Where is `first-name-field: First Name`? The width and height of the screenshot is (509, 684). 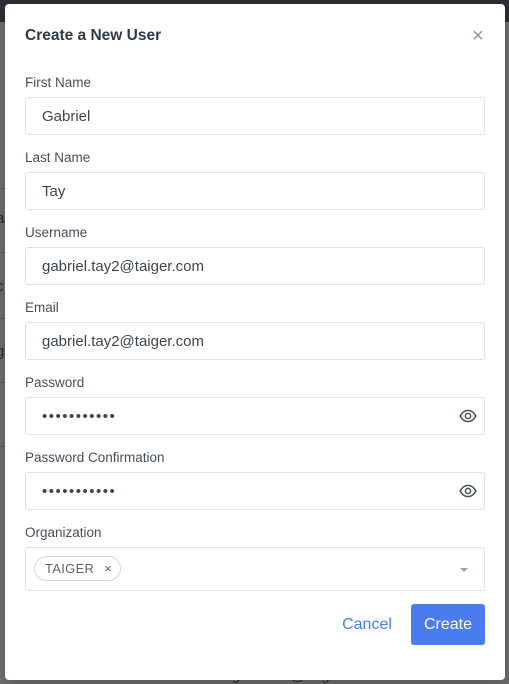 first-name-field: First Name is located at coordinates (255, 105).